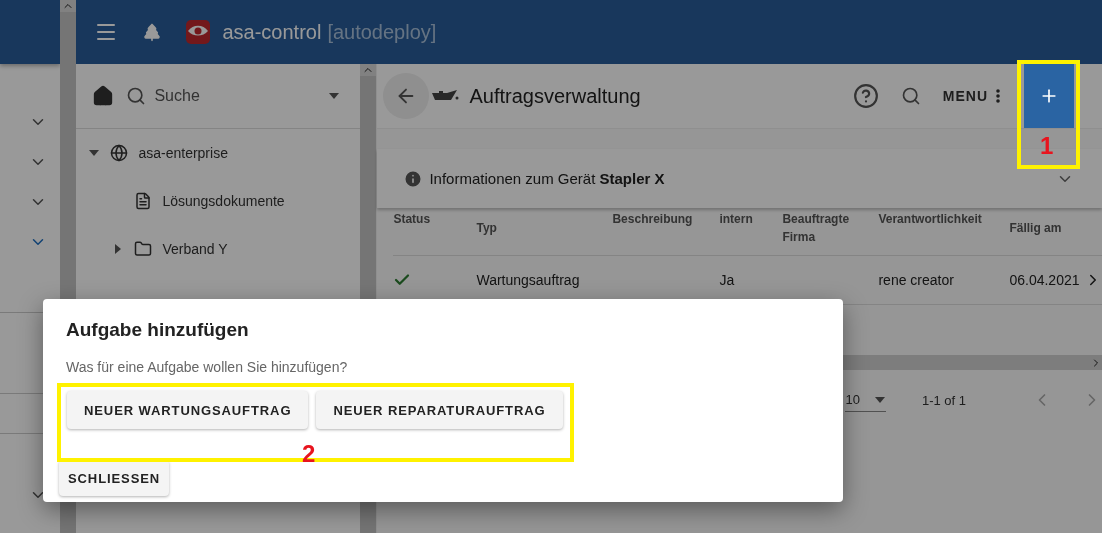  I want to click on app-title: asa-control, so click(272, 32).